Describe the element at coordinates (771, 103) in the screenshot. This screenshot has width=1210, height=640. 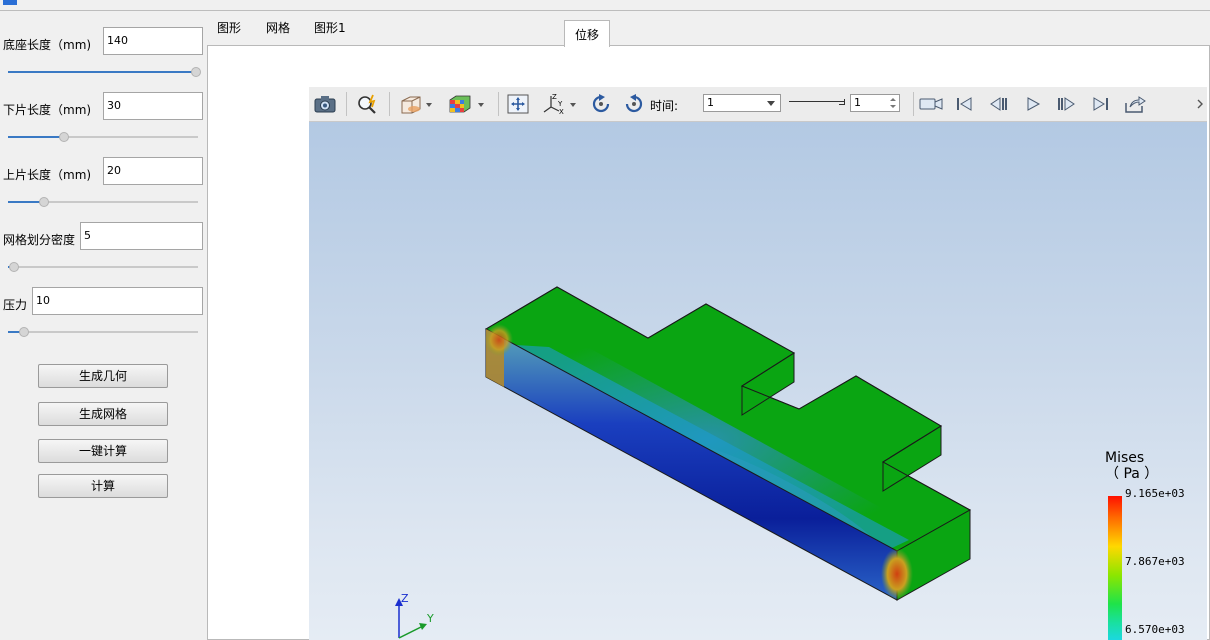
I see `chevron-down-icon` at that location.